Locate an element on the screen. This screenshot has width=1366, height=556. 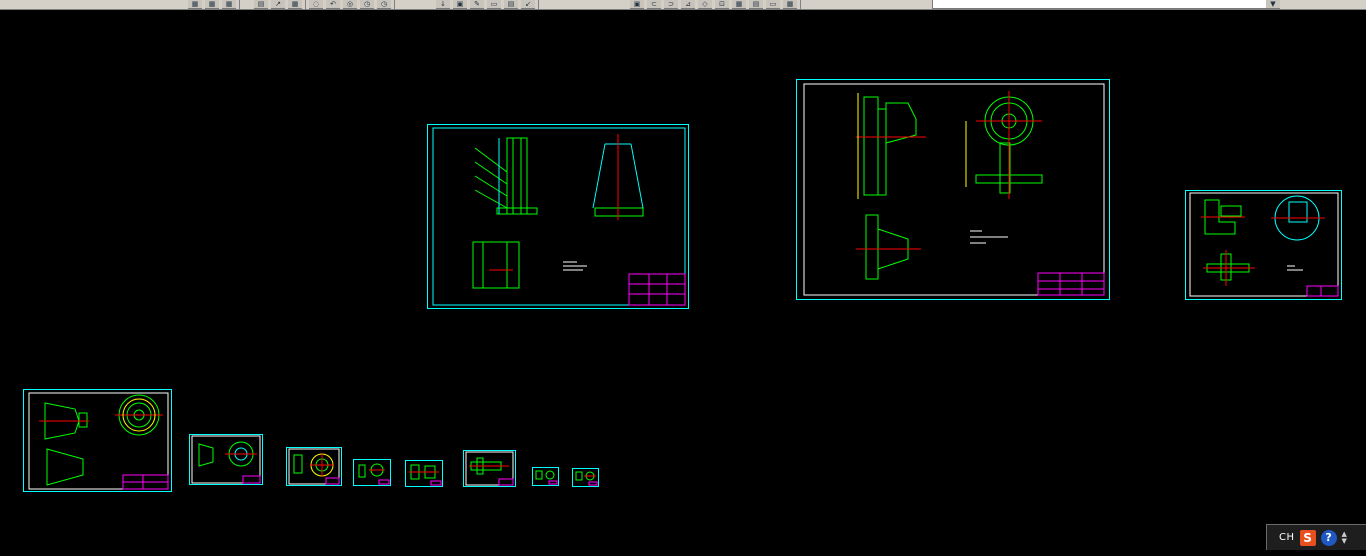
arrow-down-icon: ▼ is located at coordinates (1344, 540).